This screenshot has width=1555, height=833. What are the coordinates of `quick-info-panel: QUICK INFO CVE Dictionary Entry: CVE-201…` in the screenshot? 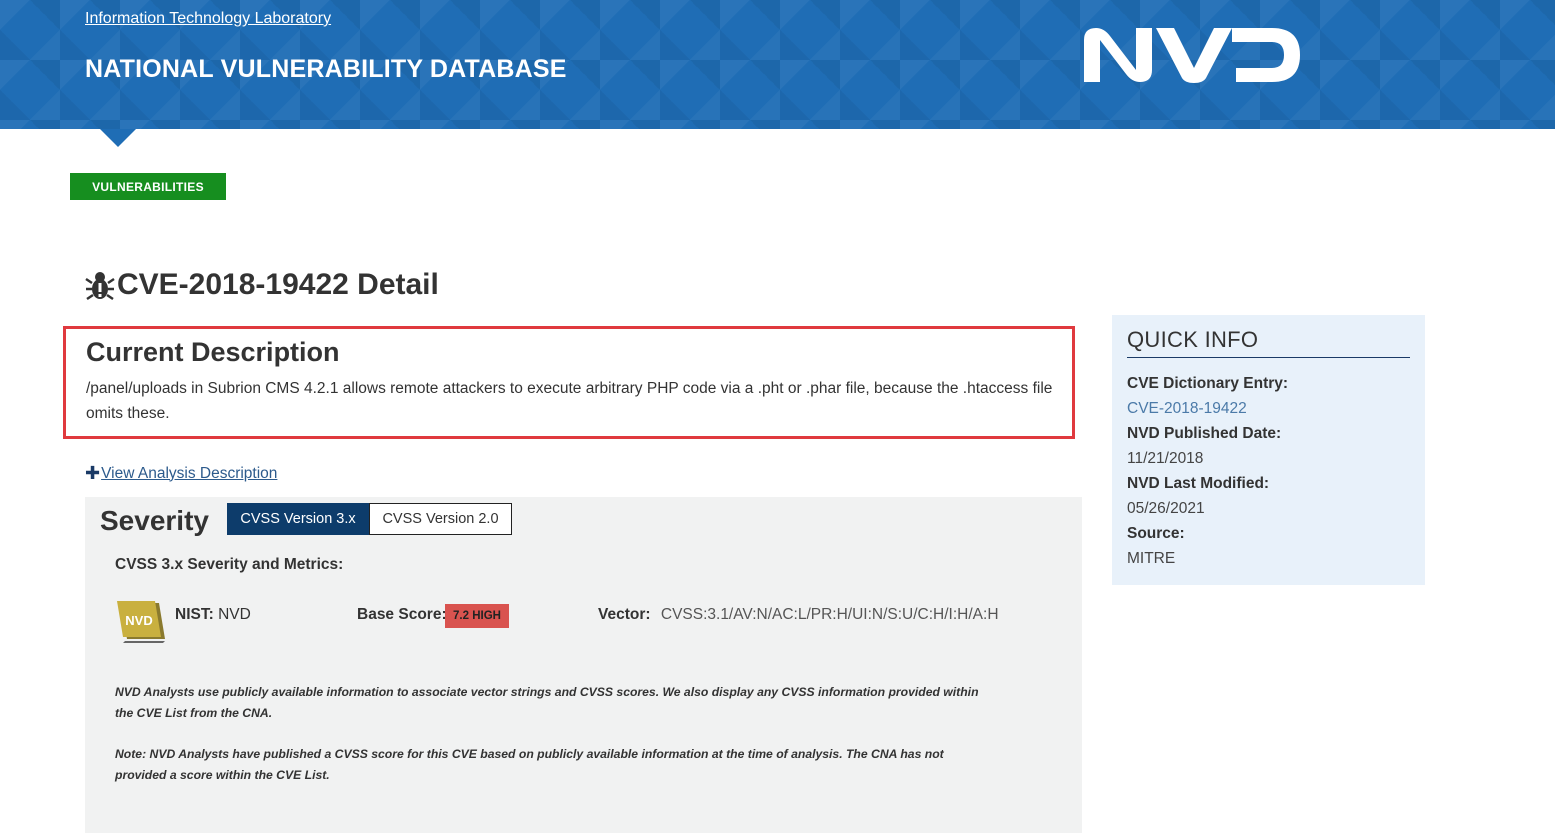 It's located at (1268, 450).